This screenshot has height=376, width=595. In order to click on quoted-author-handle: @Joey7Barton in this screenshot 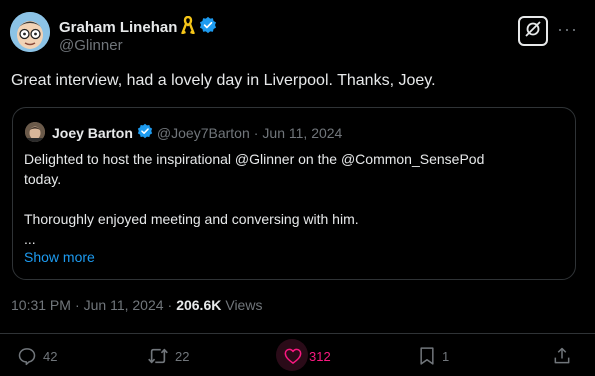, I will do `click(203, 133)`.